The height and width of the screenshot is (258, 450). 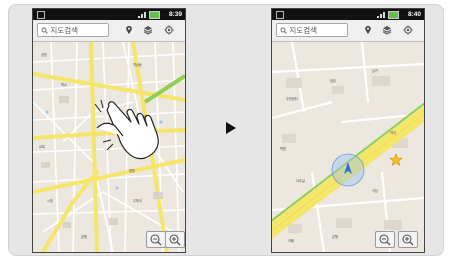 I want to click on svg-text: 카페, so click(x=291, y=240).